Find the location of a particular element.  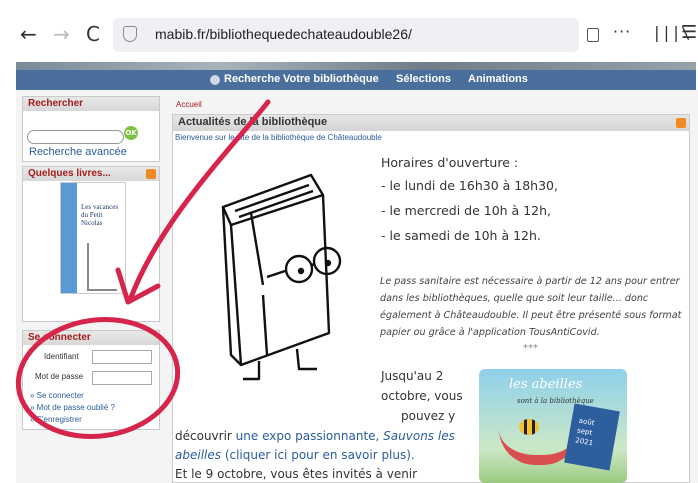

annotation-arrow is located at coordinates (199, 201).